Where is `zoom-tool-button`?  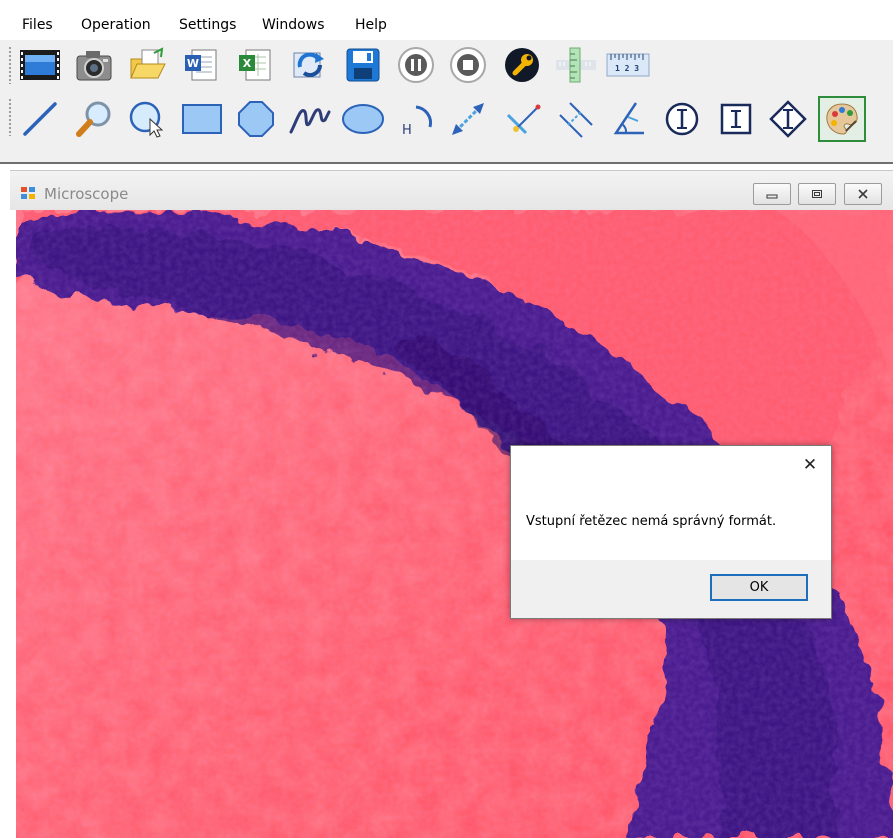 zoom-tool-button is located at coordinates (94, 119).